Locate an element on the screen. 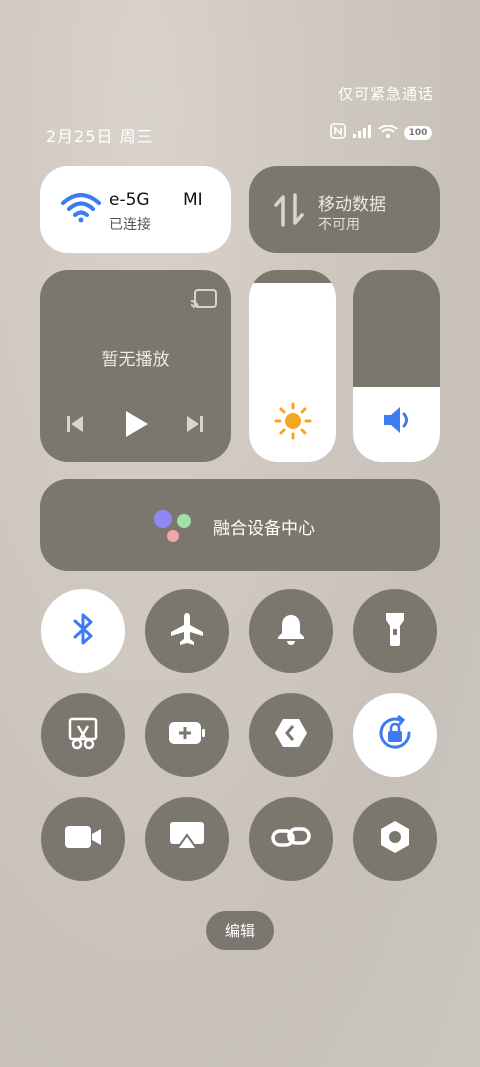 This screenshot has height=1067, width=480. rotation-lock-icon is located at coordinates (395, 735).